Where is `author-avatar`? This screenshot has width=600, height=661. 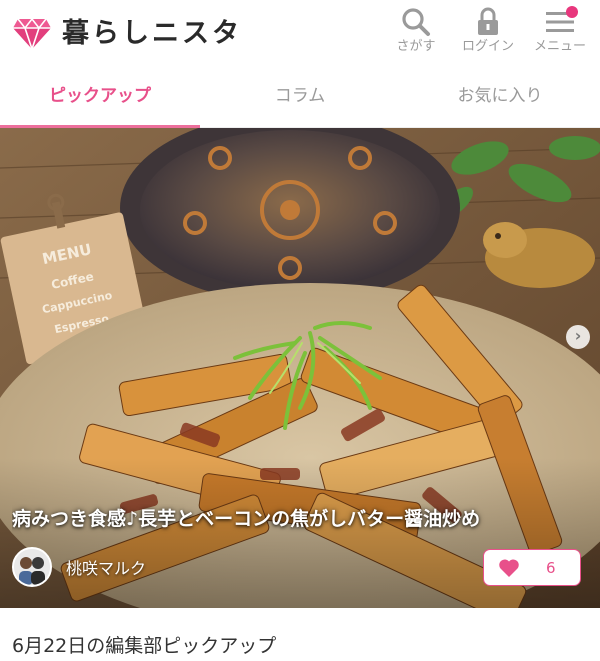 author-avatar is located at coordinates (32, 567).